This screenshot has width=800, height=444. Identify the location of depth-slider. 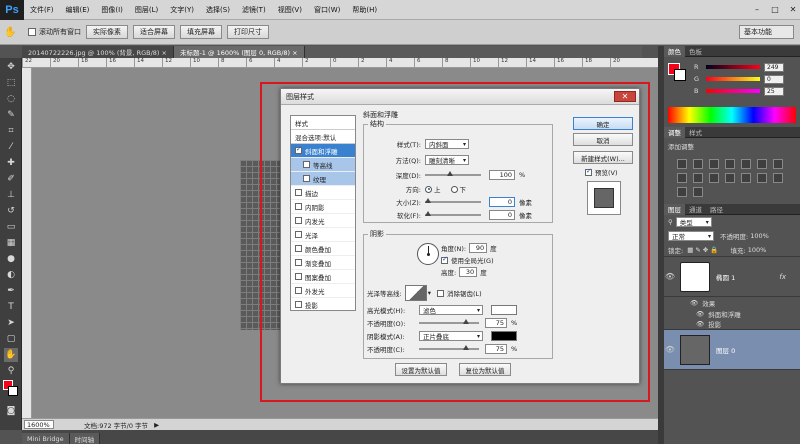
(453, 173).